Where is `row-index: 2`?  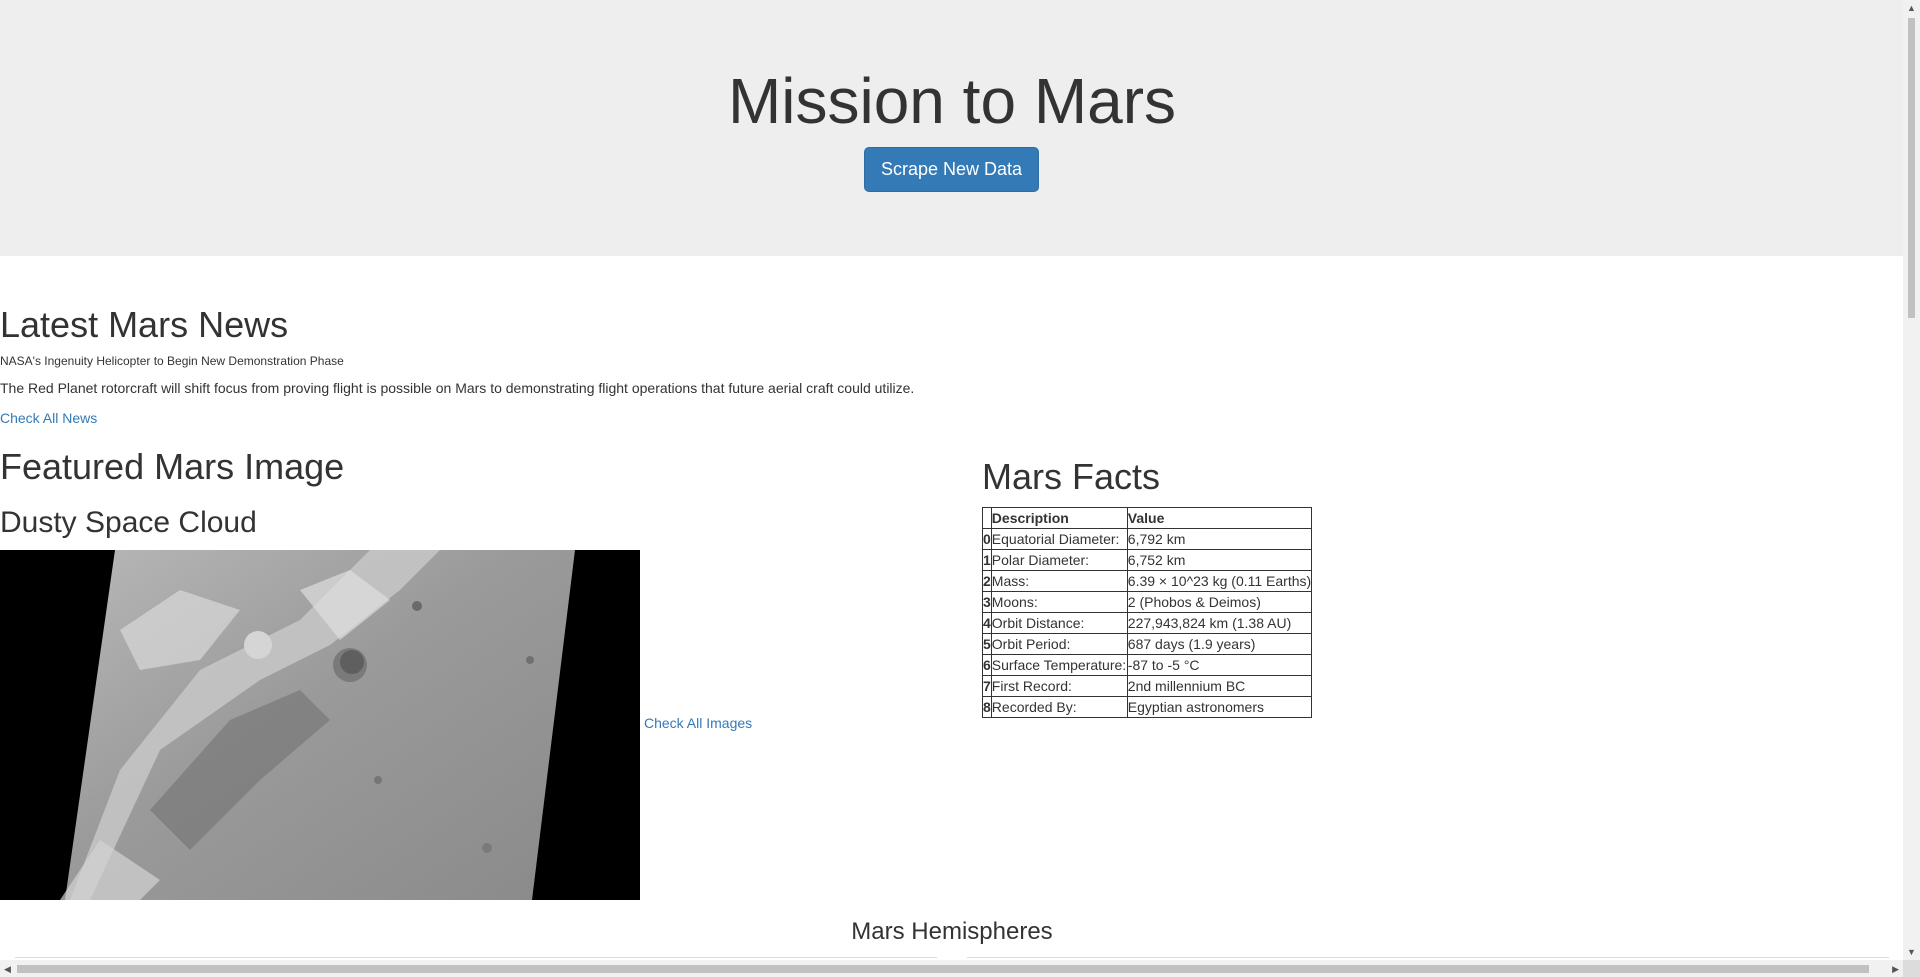
row-index: 2 is located at coordinates (987, 581).